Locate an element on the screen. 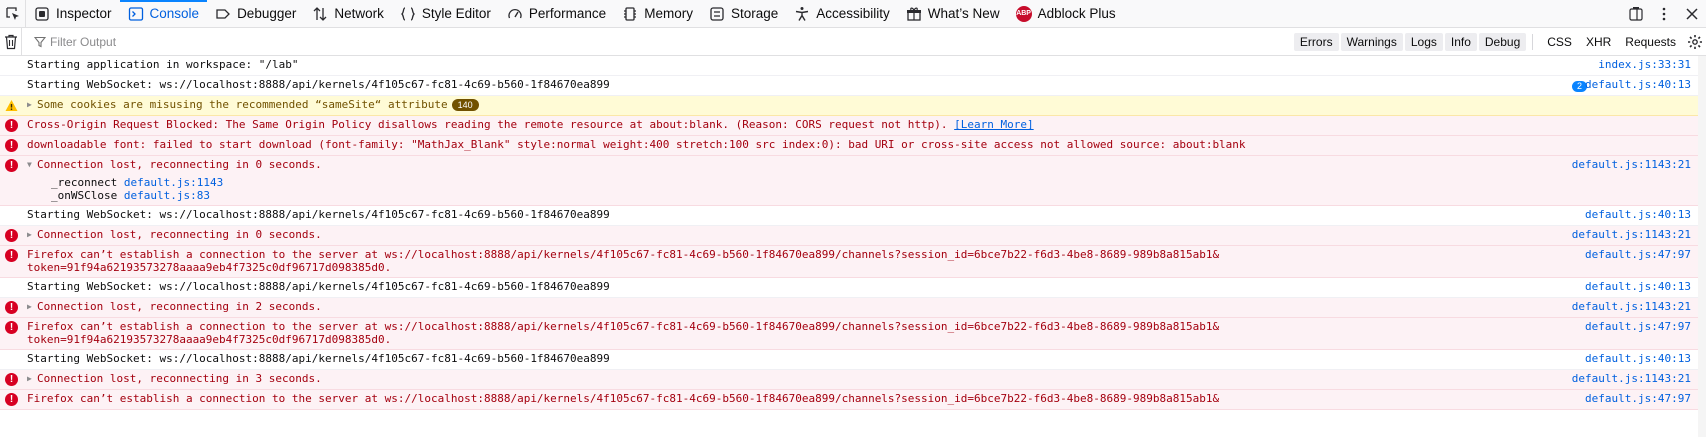  inspector-icon is located at coordinates (42, 14).